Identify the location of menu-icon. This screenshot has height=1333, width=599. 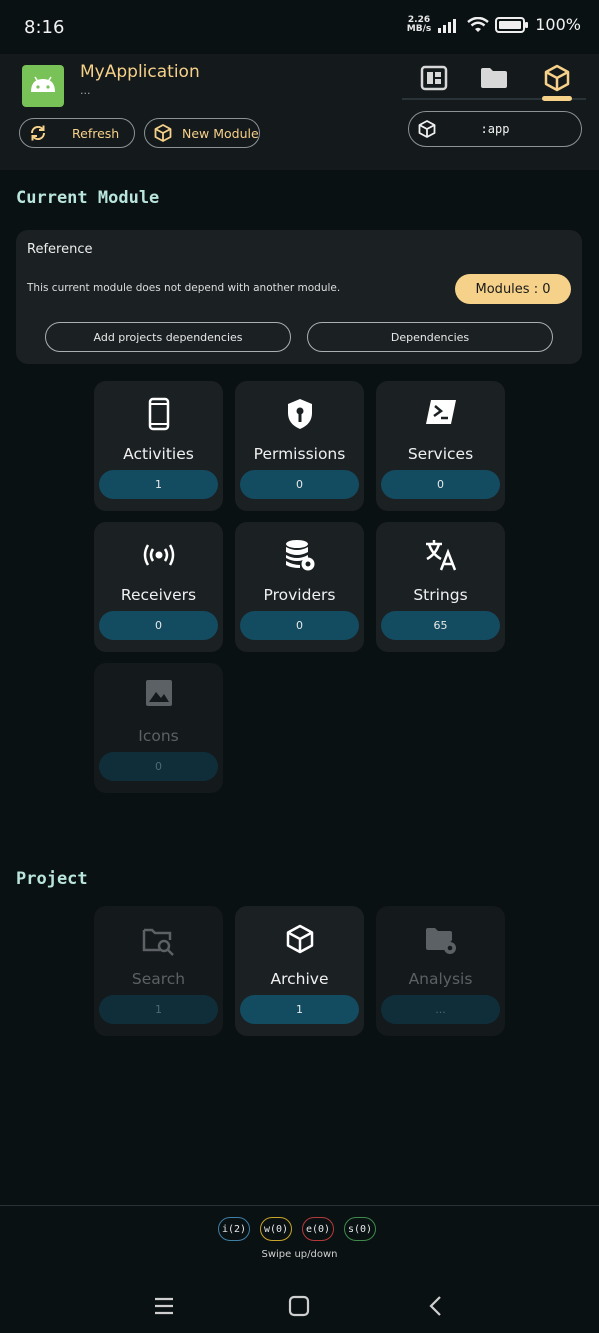
(164, 1306).